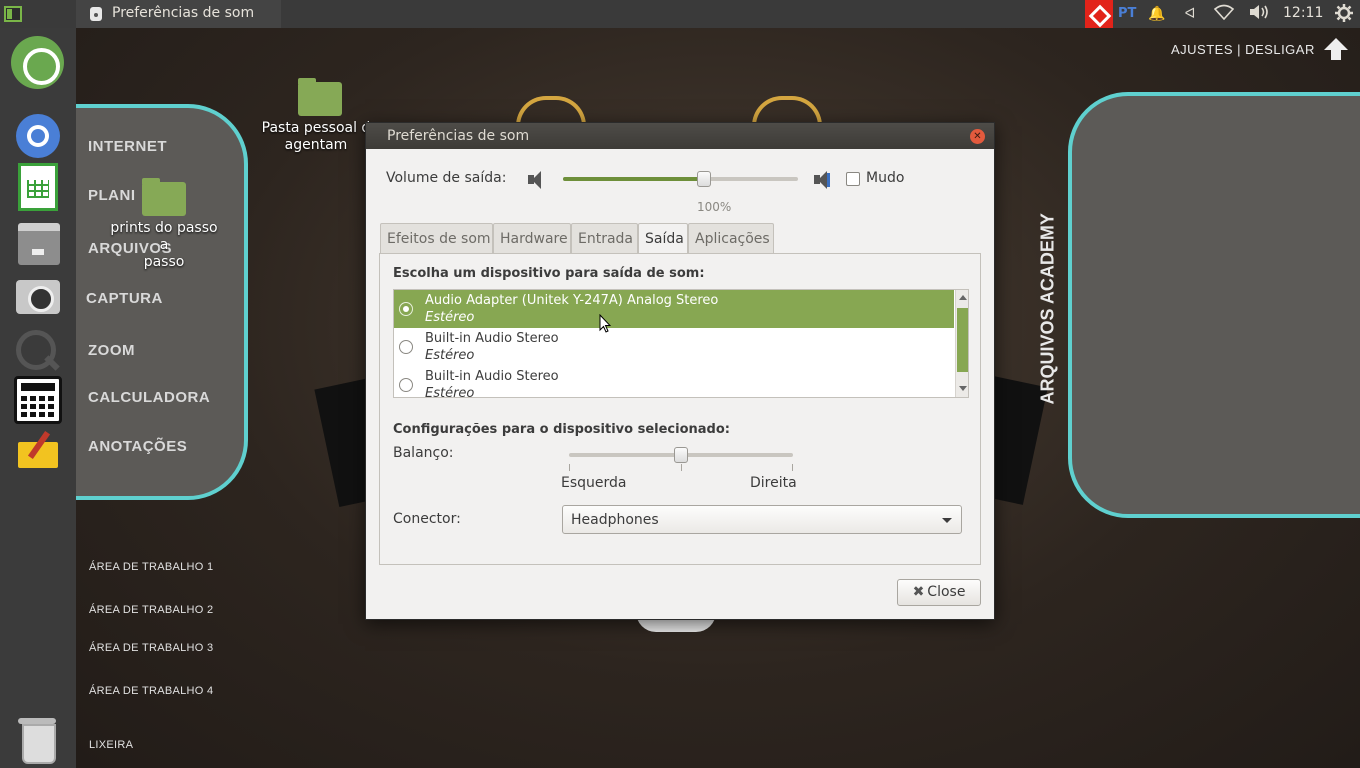 This screenshot has width=1360, height=768. What do you see at coordinates (320, 97) in the screenshot?
I see `home-folder-icon` at bounding box center [320, 97].